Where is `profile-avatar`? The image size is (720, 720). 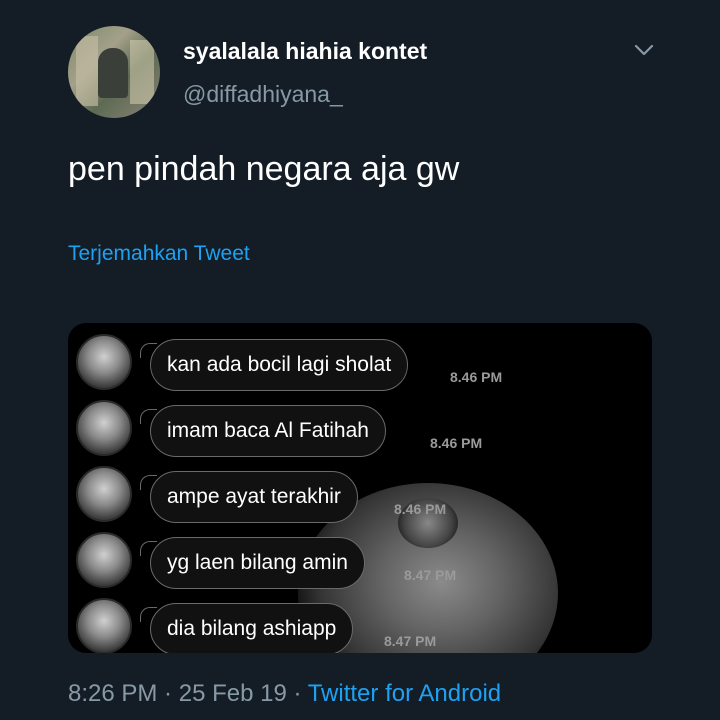
profile-avatar is located at coordinates (114, 72).